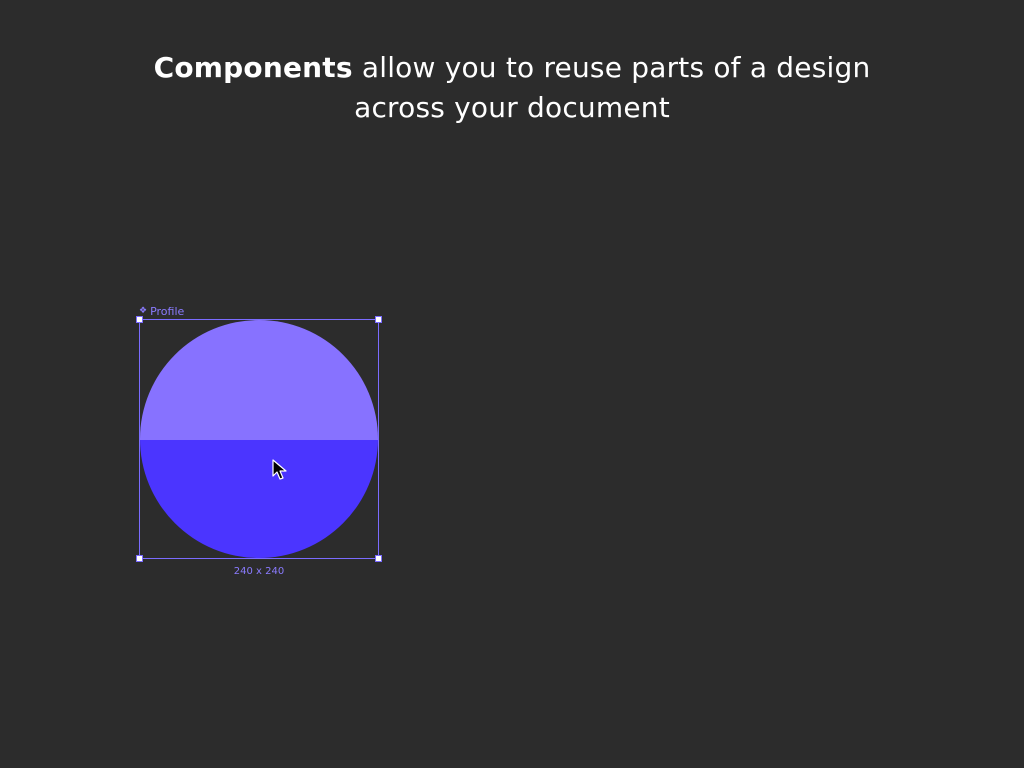 This screenshot has height=768, width=1024. Describe the element at coordinates (378, 319) in the screenshot. I see `resize-handle-top-right` at that location.